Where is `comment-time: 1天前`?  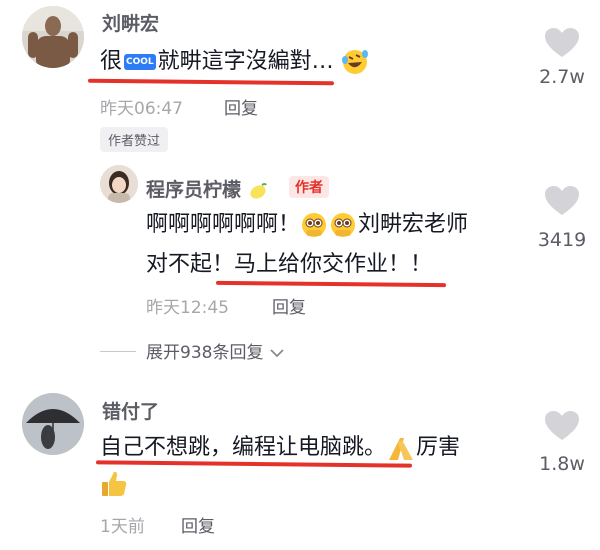 comment-time: 1天前 is located at coordinates (122, 527).